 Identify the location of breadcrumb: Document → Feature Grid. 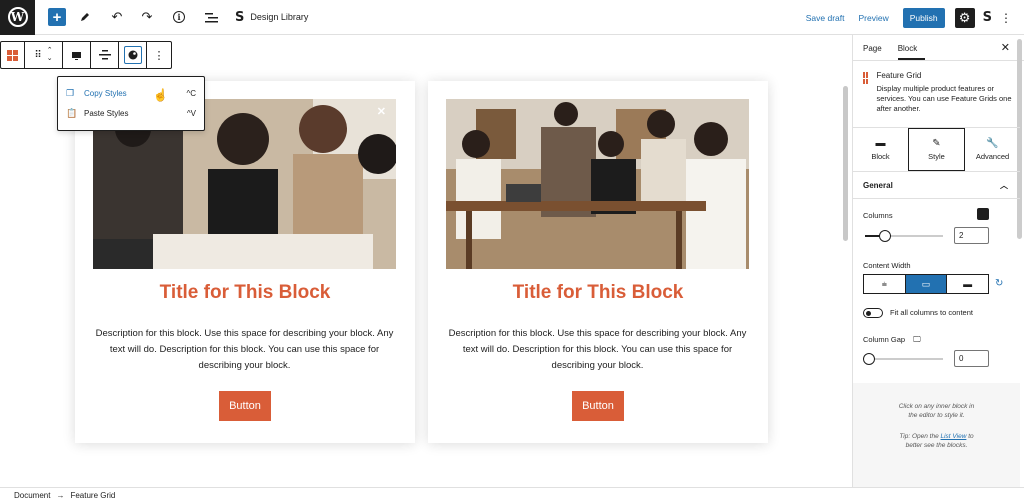
(512, 494).